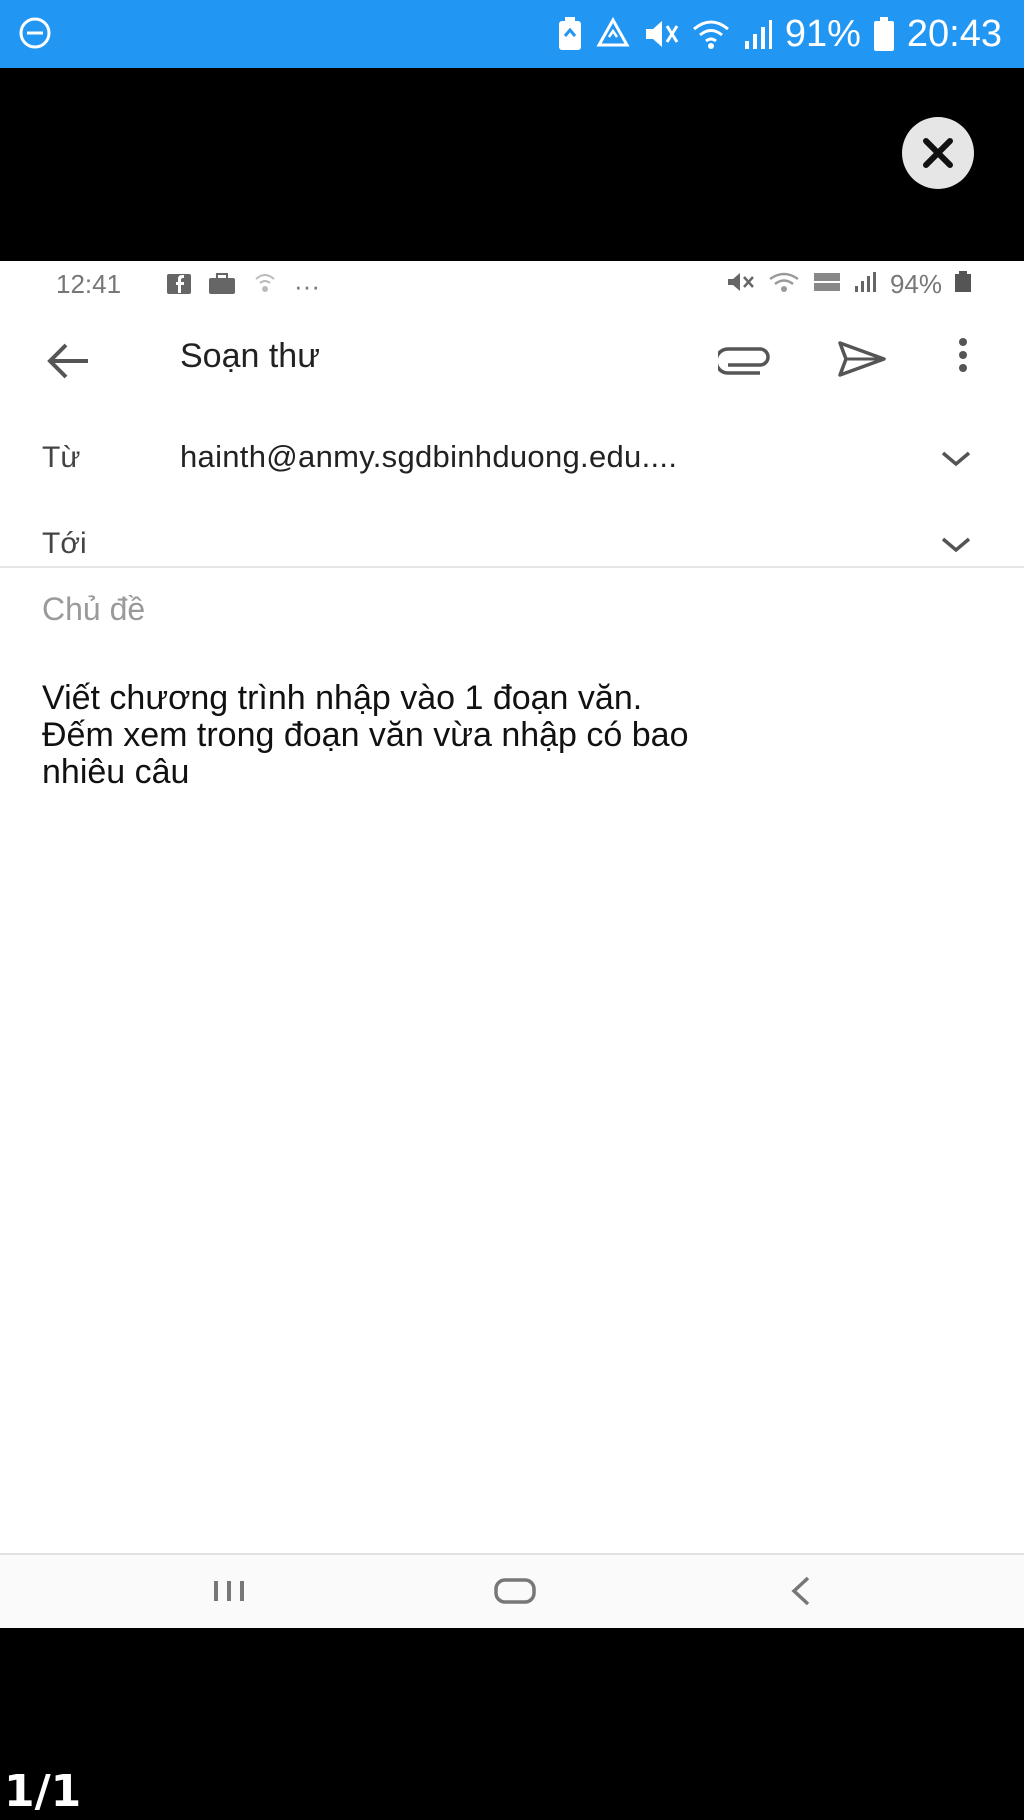 Image resolution: width=1024 pixels, height=1820 pixels. I want to click on close-button, so click(938, 153).